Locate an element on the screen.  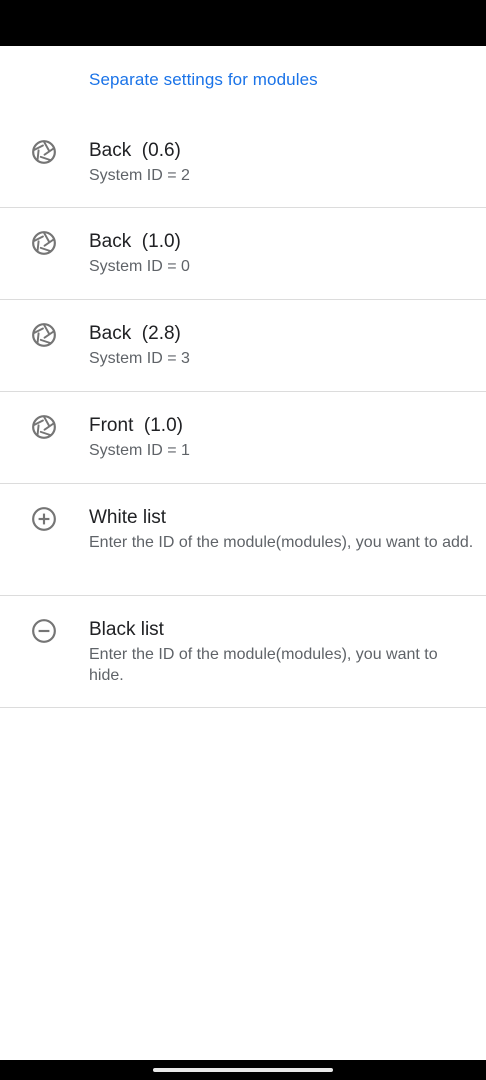
remove-circle-icon is located at coordinates (44, 631).